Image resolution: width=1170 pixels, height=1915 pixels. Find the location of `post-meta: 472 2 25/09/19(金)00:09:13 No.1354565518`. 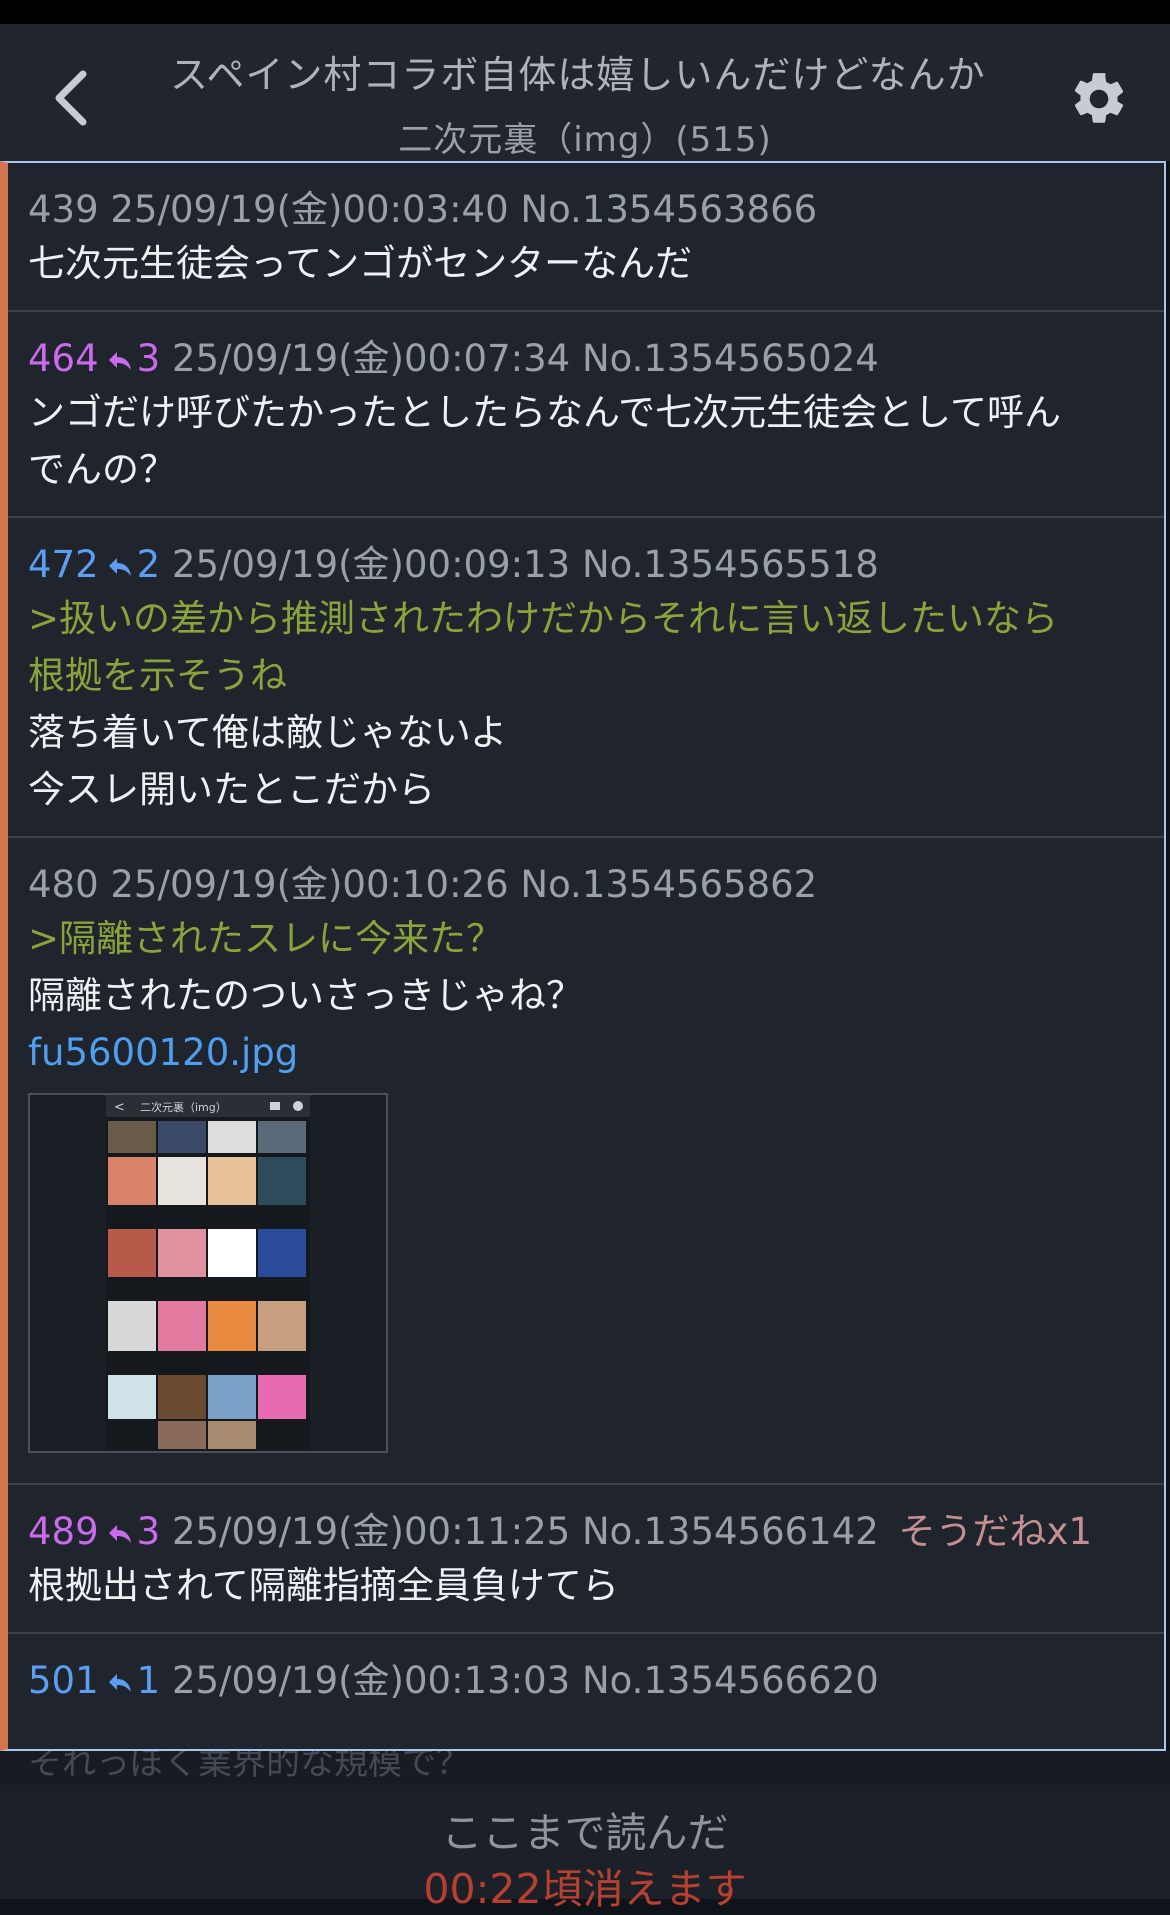

post-meta: 472 2 25/09/19(金)00:09:13 No.1354565518 is located at coordinates (587, 565).